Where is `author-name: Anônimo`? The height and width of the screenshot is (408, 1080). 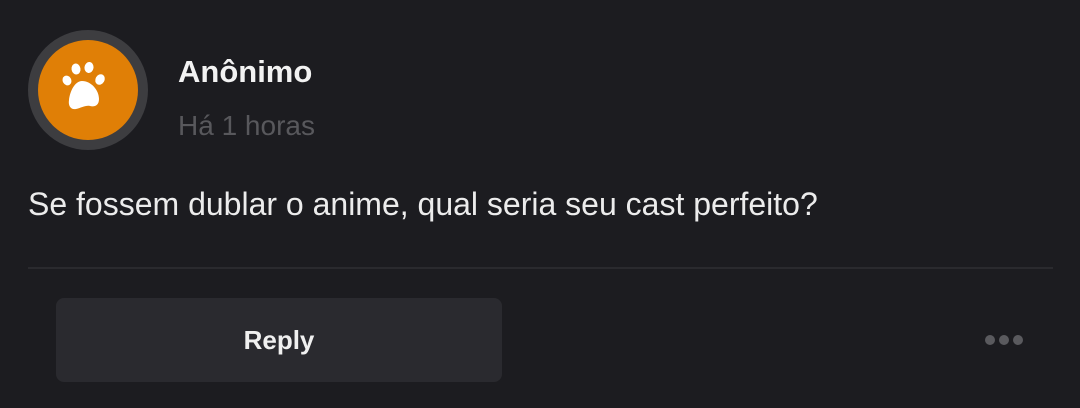
author-name: Anônimo is located at coordinates (245, 72).